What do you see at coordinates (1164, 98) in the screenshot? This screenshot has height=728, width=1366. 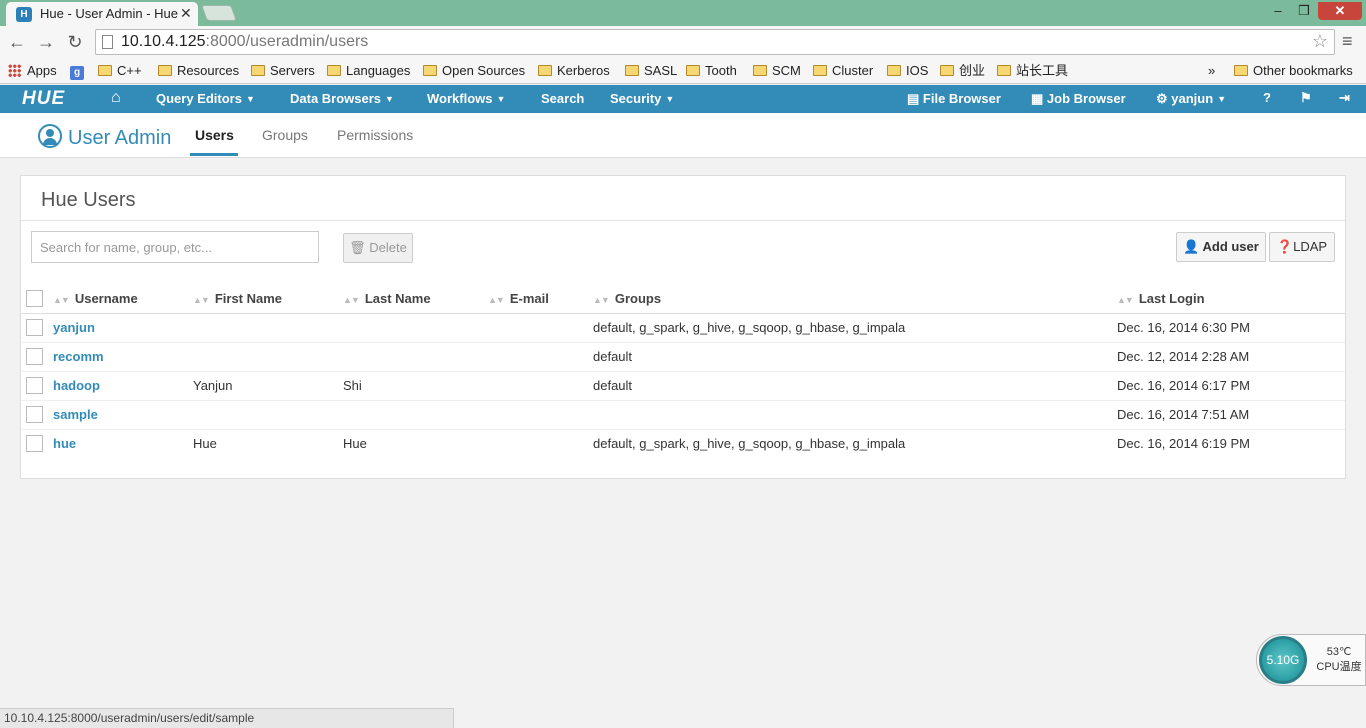 I see `gear-icon: ⚙` at bounding box center [1164, 98].